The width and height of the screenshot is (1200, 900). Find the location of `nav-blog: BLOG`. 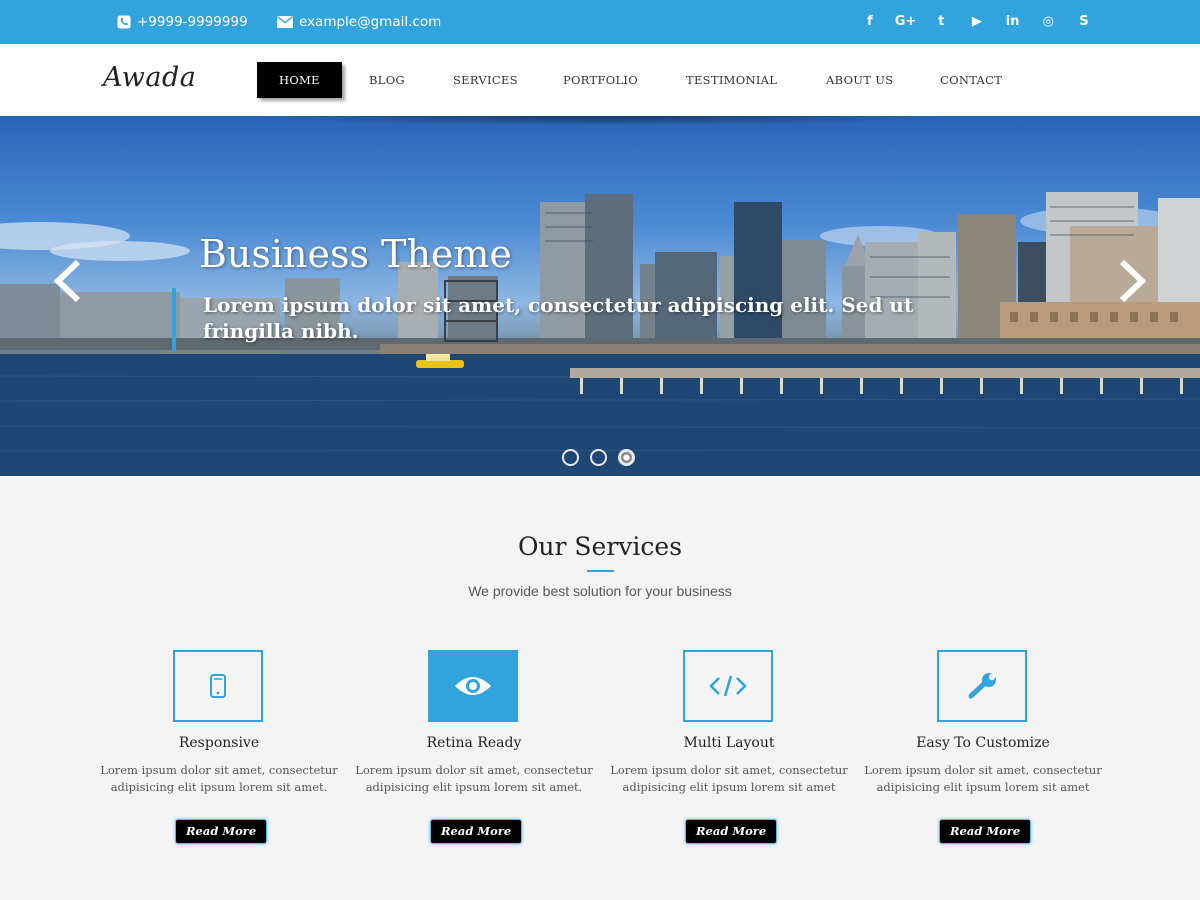

nav-blog: BLOG is located at coordinates (387, 80).